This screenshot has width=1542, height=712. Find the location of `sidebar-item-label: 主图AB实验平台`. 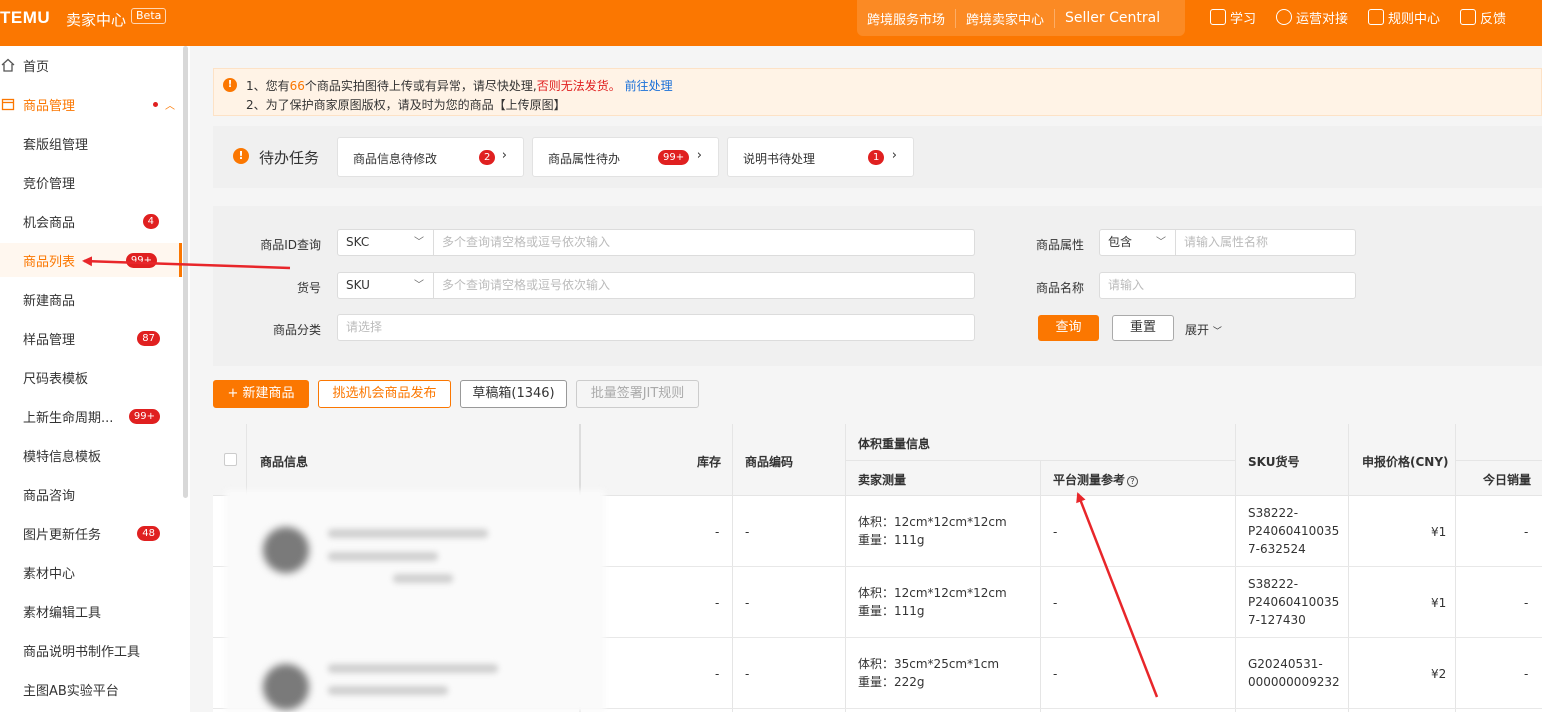

sidebar-item-label: 主图AB实验平台 is located at coordinates (71, 691).